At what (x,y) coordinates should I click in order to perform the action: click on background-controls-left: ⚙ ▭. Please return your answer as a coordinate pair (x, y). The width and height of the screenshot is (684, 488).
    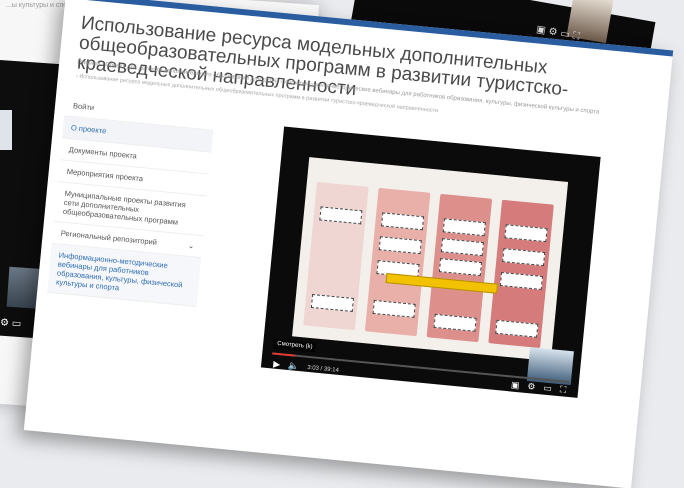
    Looking at the image, I should click on (11, 323).